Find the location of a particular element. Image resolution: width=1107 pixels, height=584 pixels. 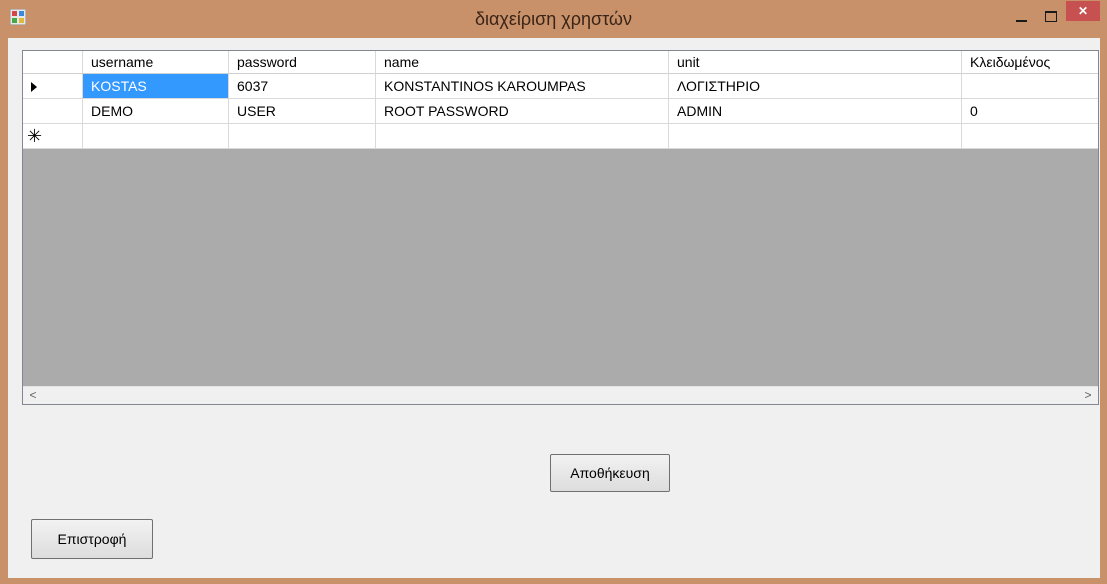

new-row: ✳ is located at coordinates (560, 136).